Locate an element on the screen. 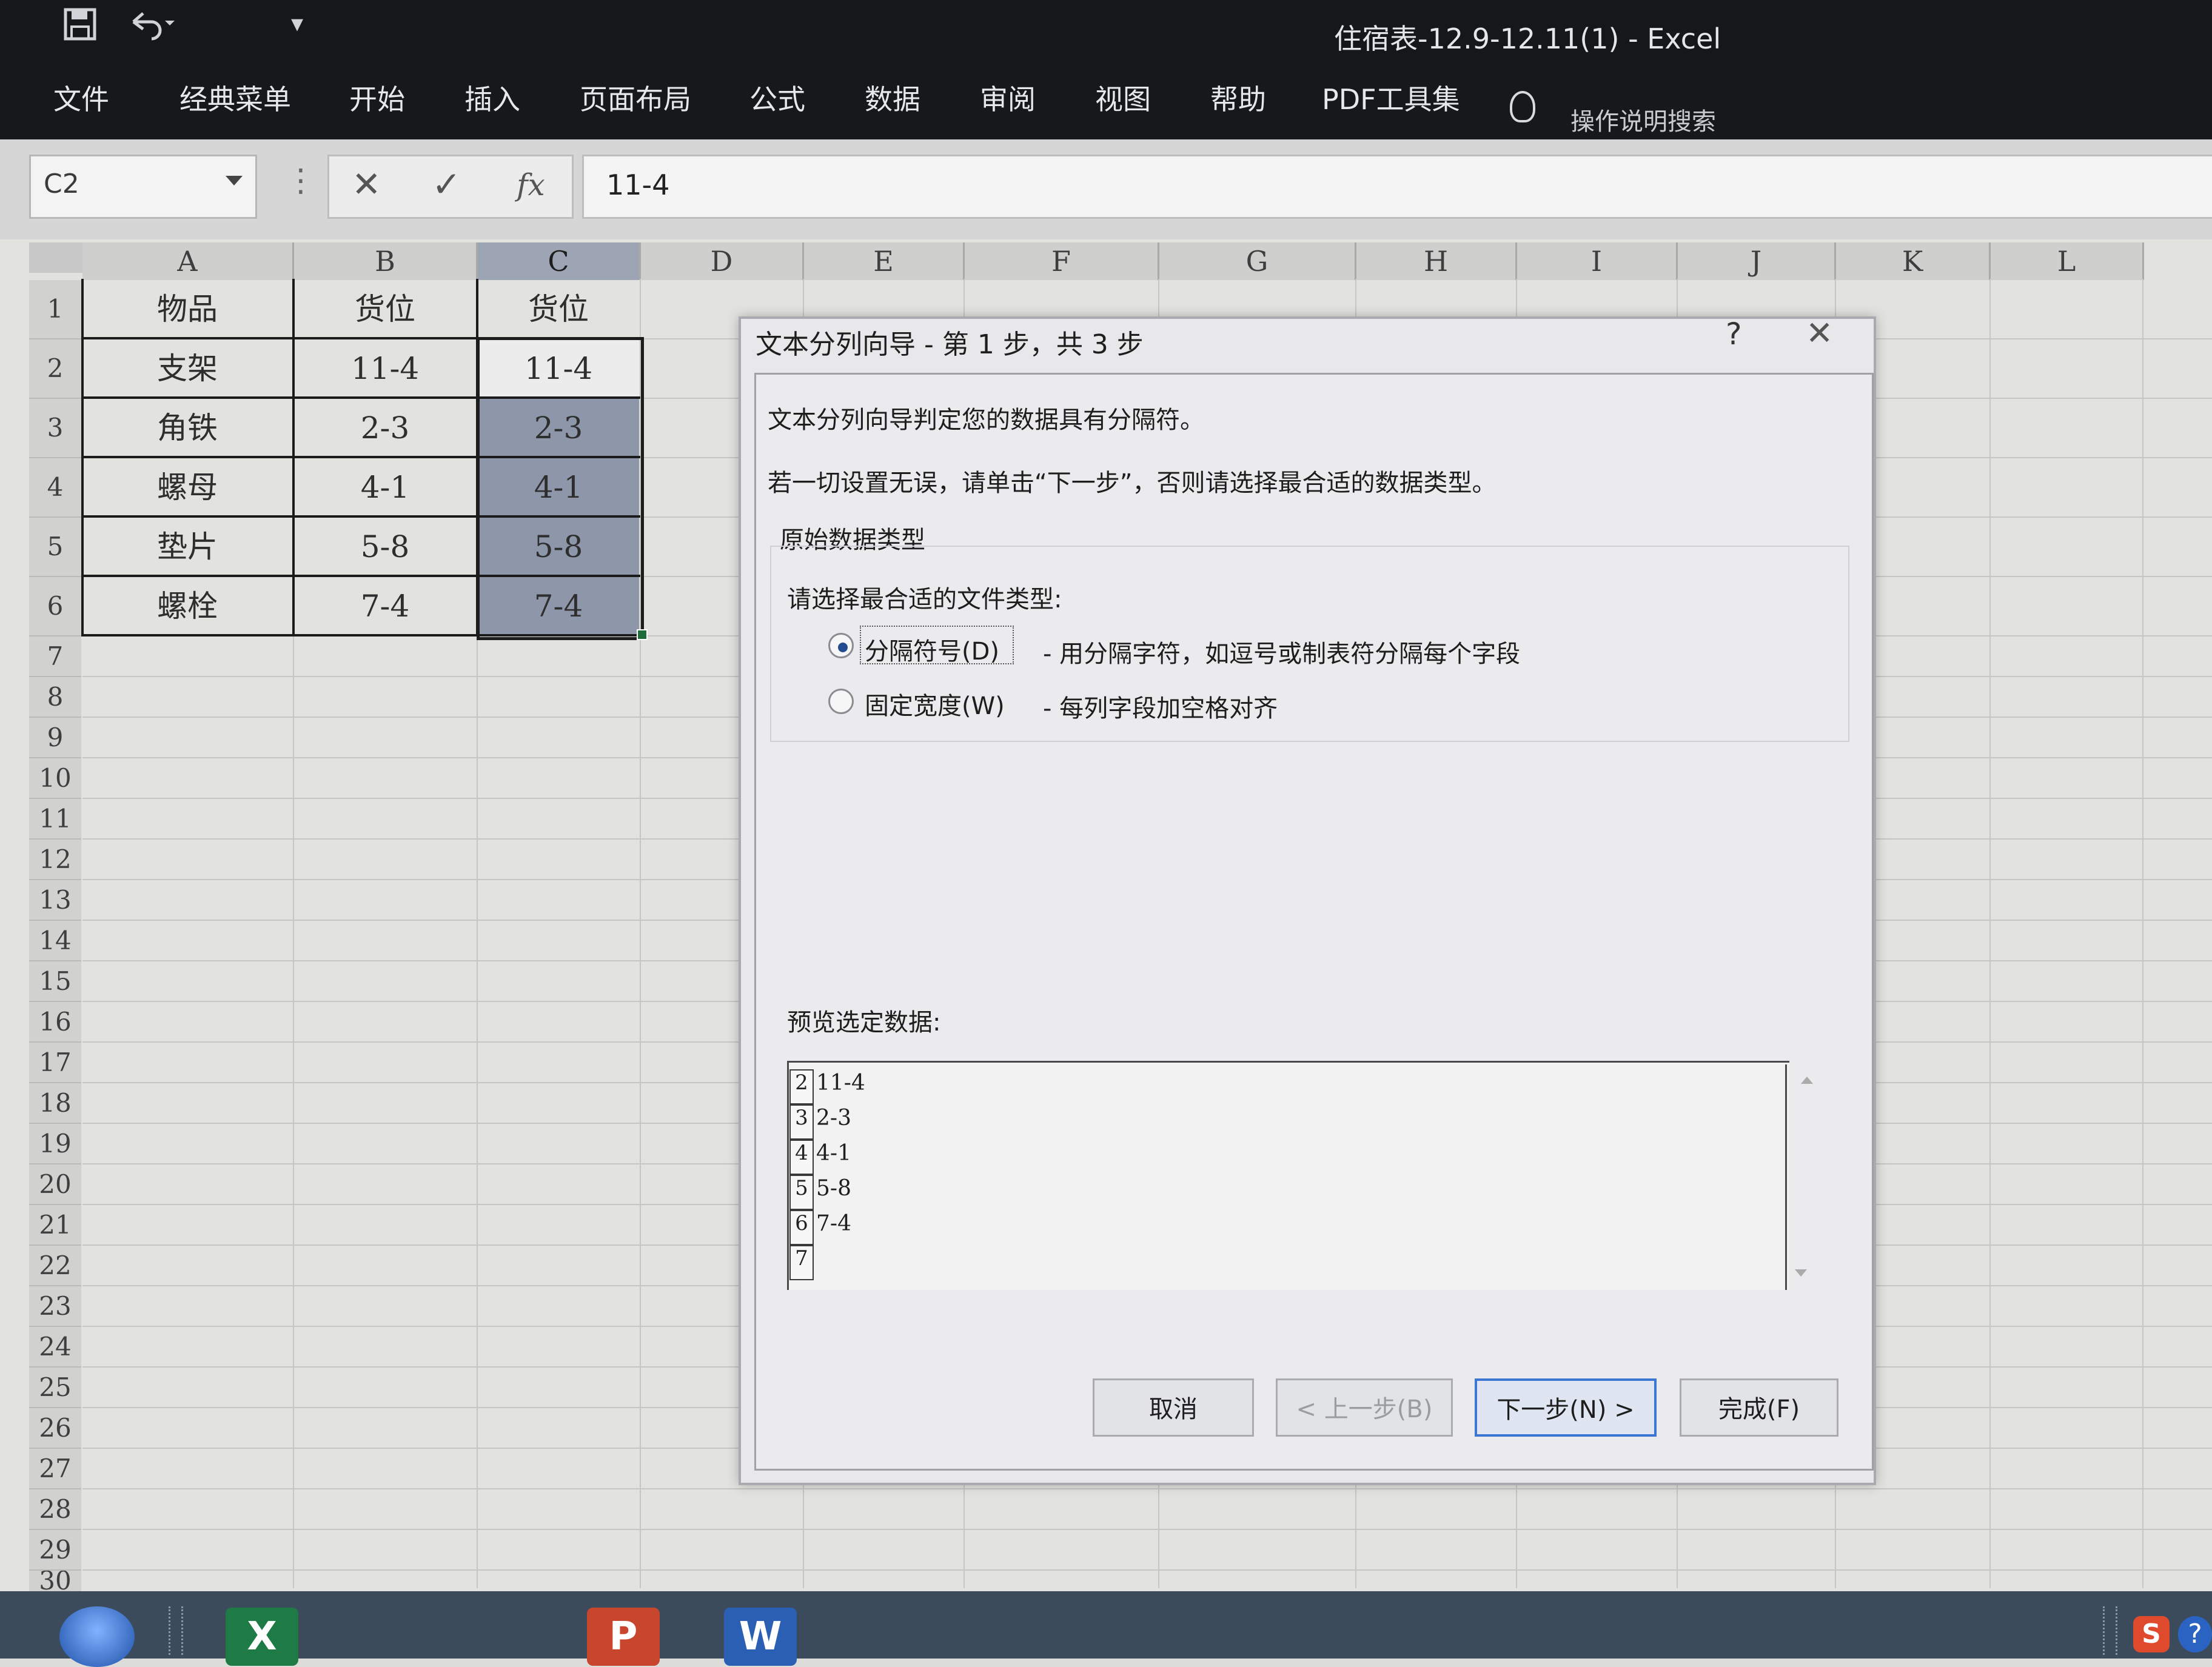 This screenshot has width=2212, height=1667. cell-a3: 角铁 is located at coordinates (187, 428).